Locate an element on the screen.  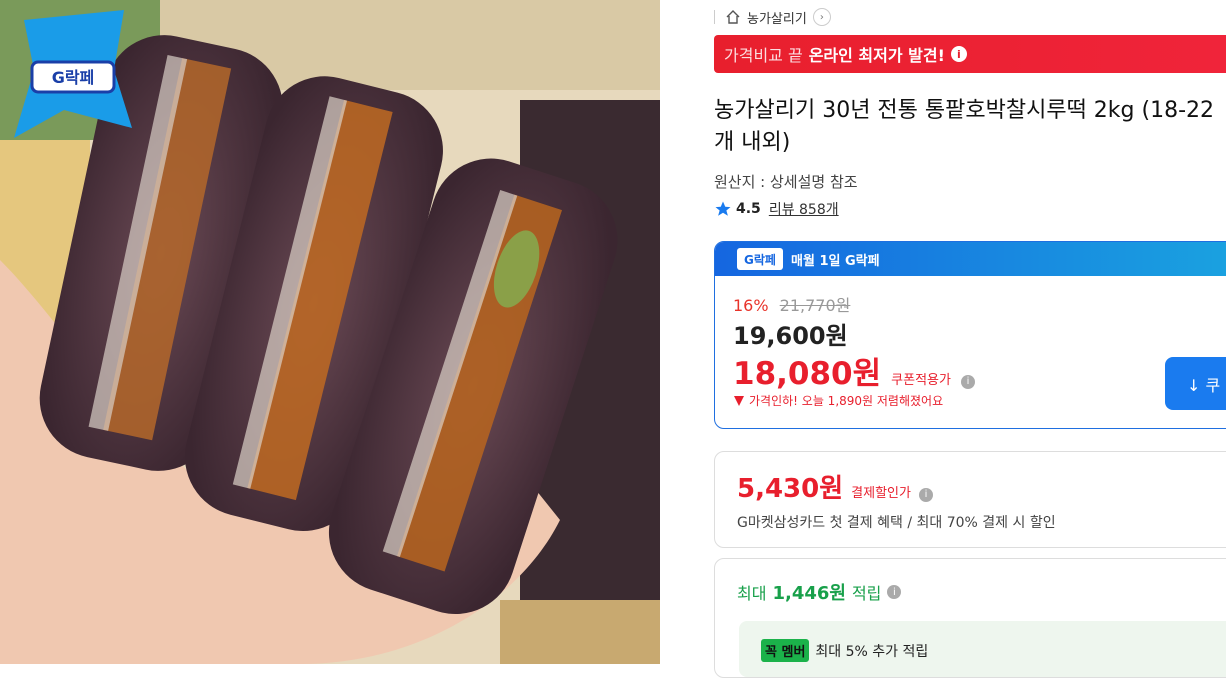
coupon-price-label: 쿠폰적용가 is located at coordinates (921, 380).